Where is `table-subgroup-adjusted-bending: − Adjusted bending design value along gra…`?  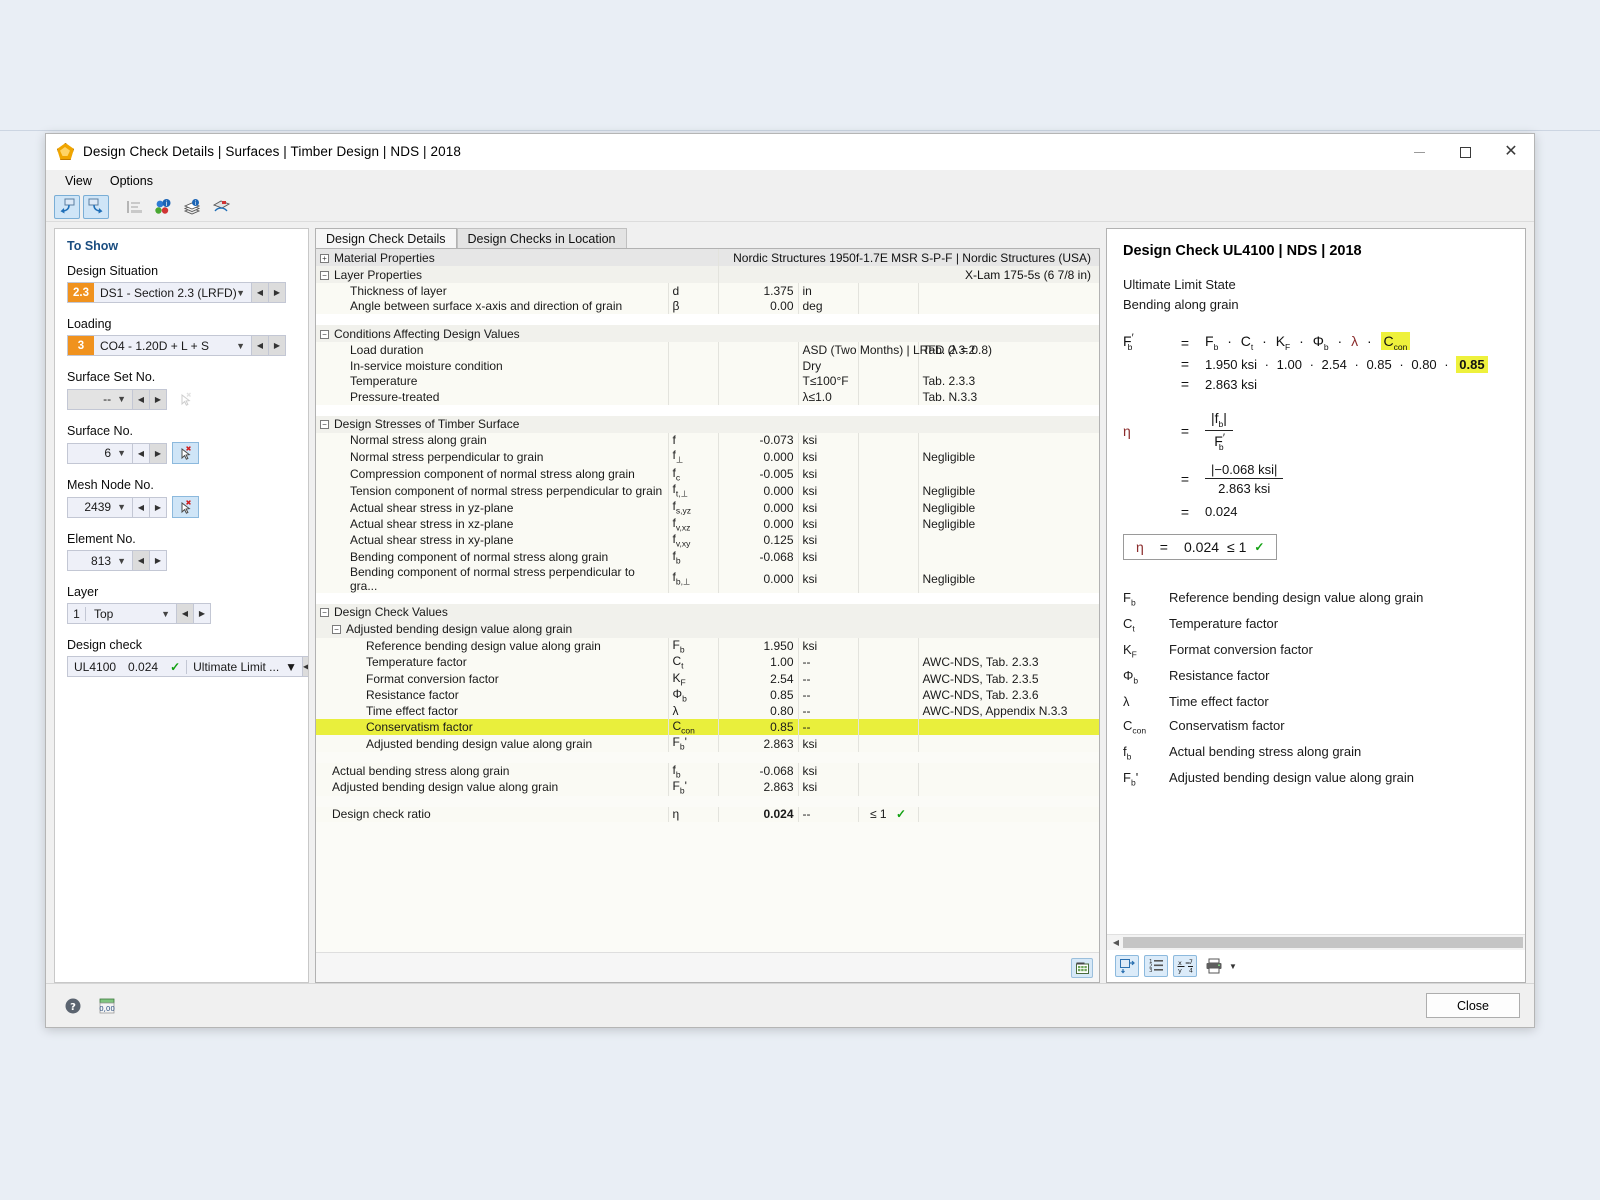
table-subgroup-adjusted-bending: − Adjusted bending design value along gra… is located at coordinates (707, 629).